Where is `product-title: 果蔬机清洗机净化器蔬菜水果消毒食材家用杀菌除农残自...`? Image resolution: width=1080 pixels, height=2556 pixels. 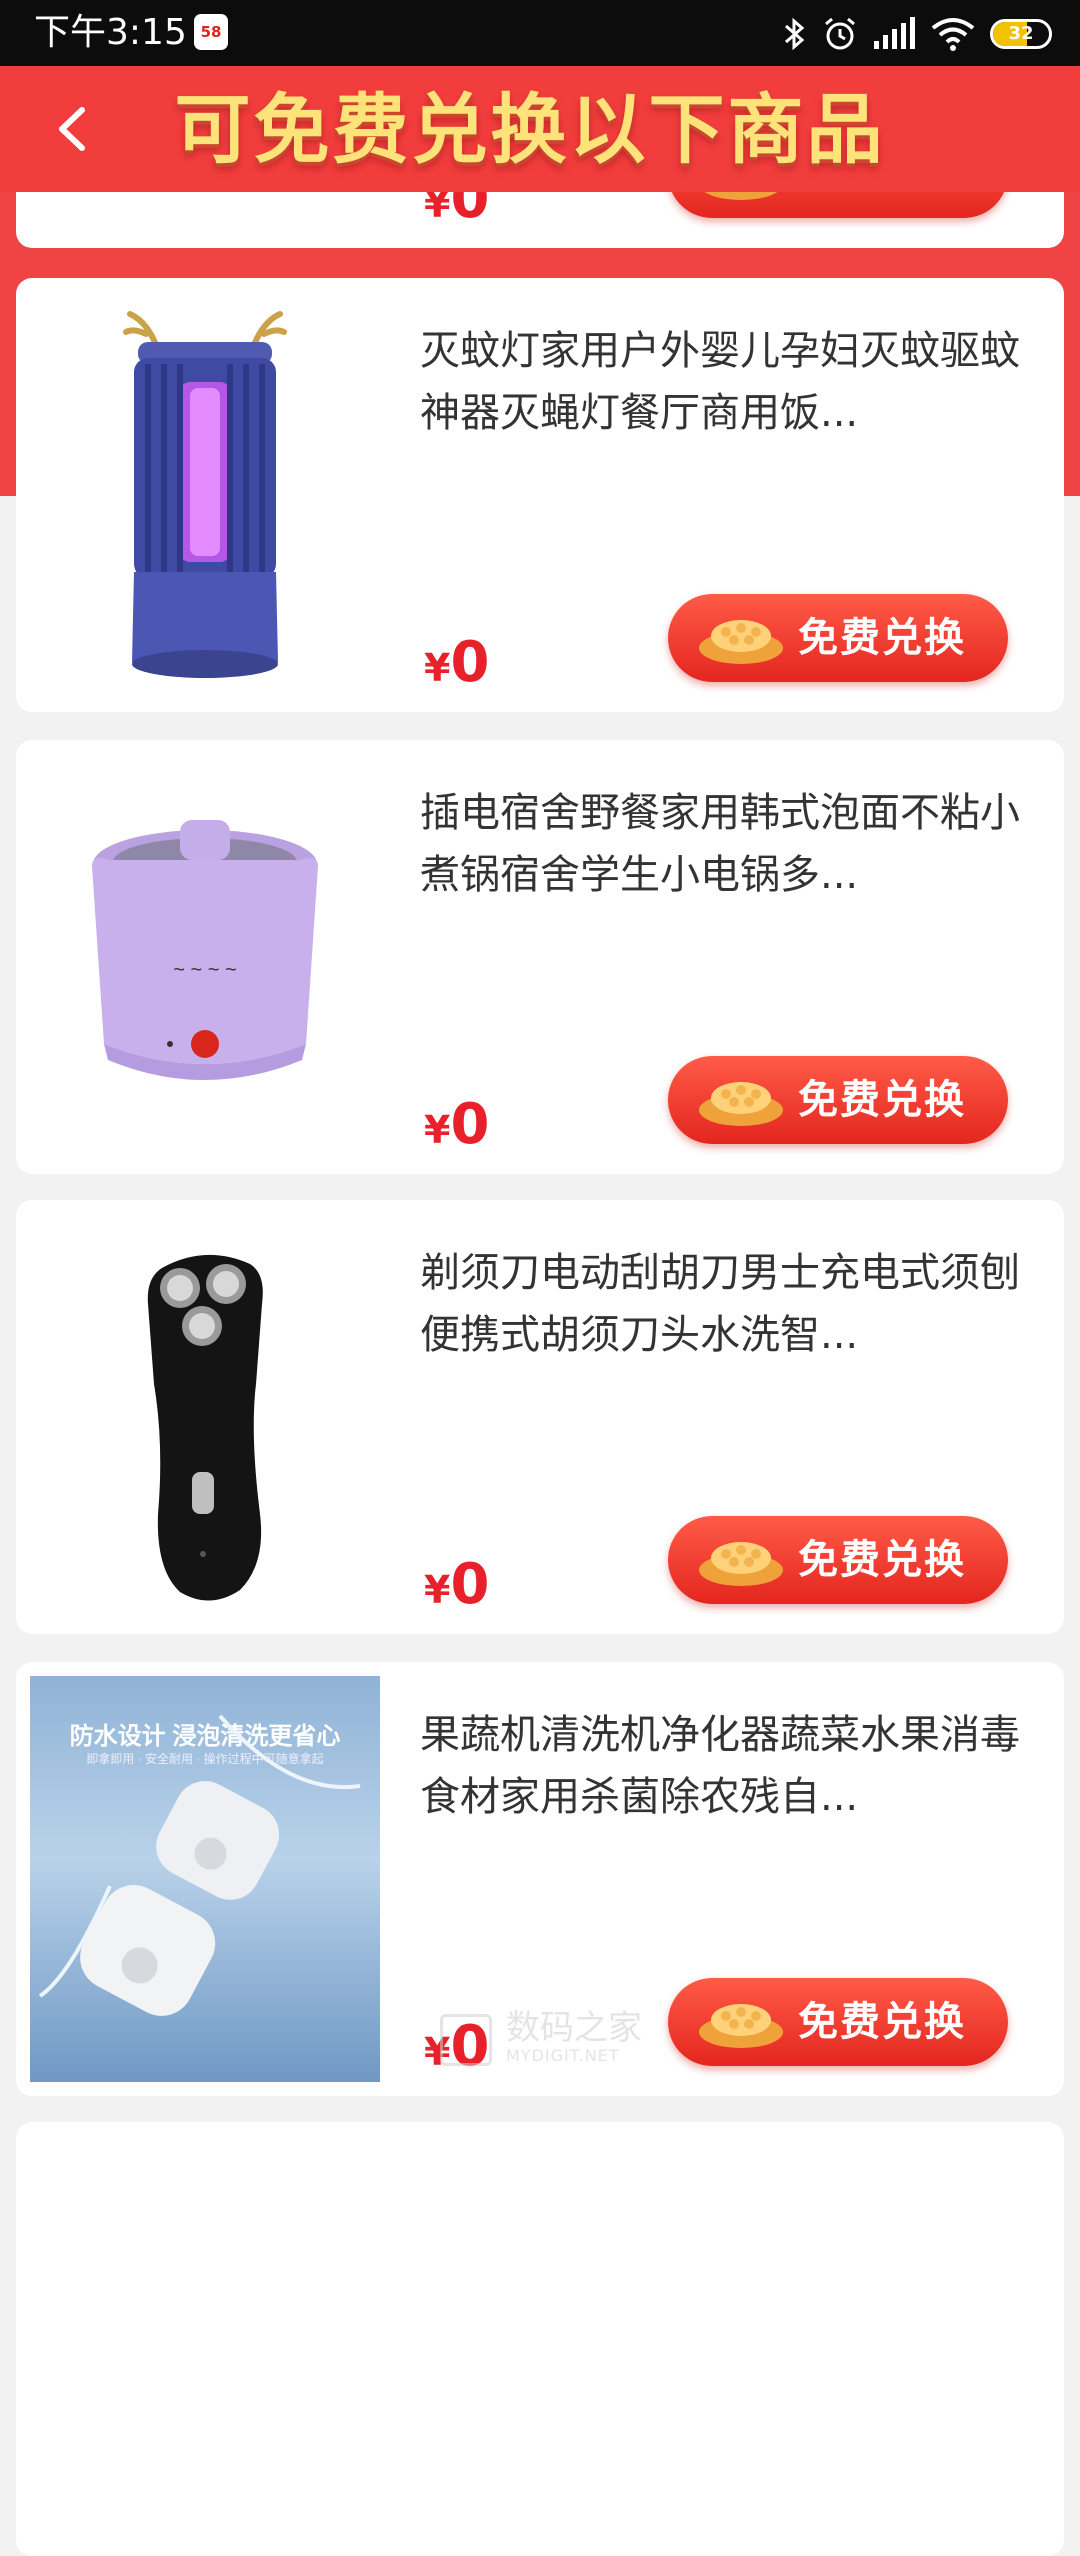 product-title: 果蔬机清洗机净化器蔬菜水果消毒食材家用杀菌除农残自... is located at coordinates (720, 1766).